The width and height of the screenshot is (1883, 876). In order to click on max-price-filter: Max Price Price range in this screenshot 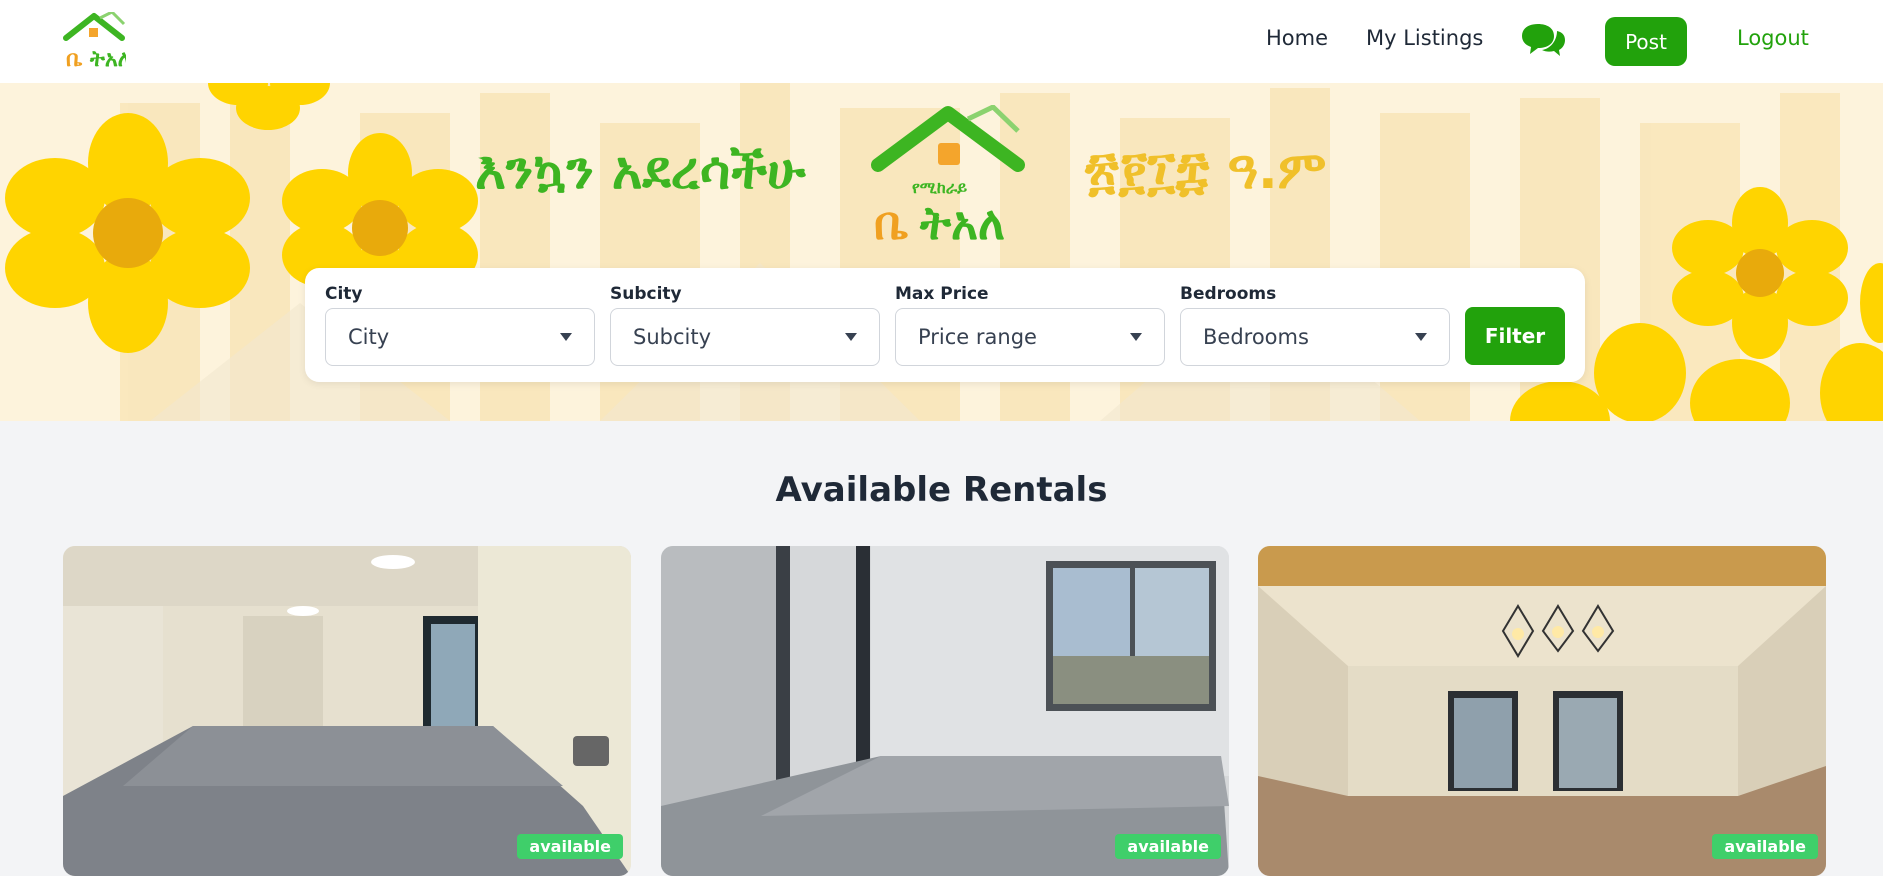, I will do `click(1030, 325)`.